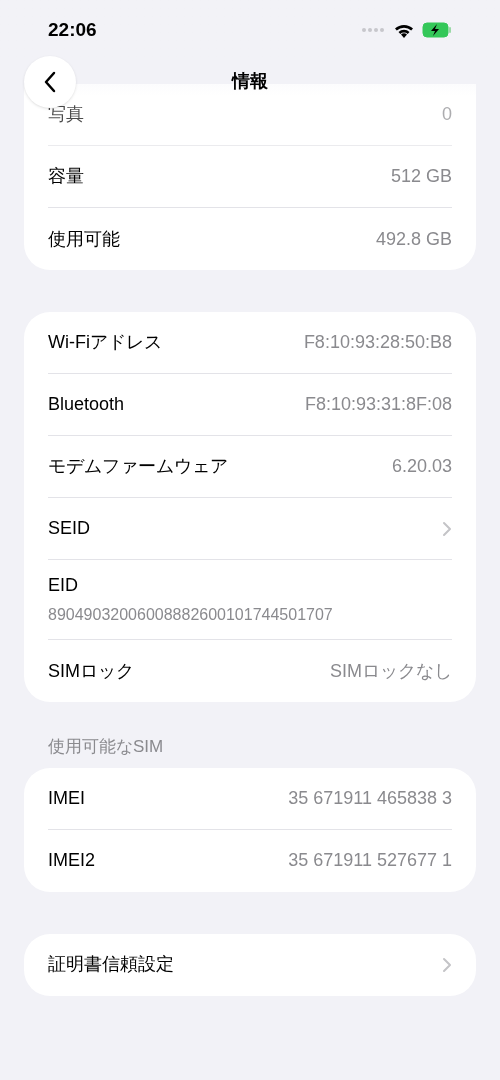 The height and width of the screenshot is (1080, 500). I want to click on row-value: 0, so click(447, 114).